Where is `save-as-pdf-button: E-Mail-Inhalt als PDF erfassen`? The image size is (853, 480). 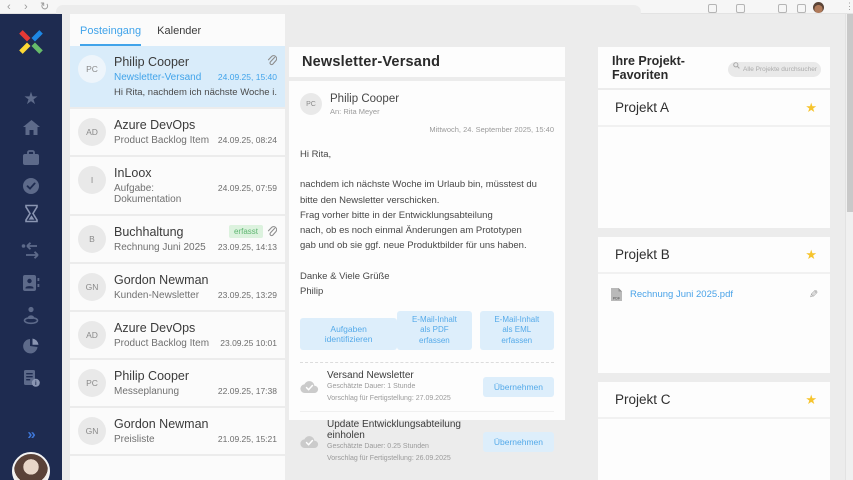 save-as-pdf-button: E-Mail-Inhalt als PDF erfassen is located at coordinates (434, 330).